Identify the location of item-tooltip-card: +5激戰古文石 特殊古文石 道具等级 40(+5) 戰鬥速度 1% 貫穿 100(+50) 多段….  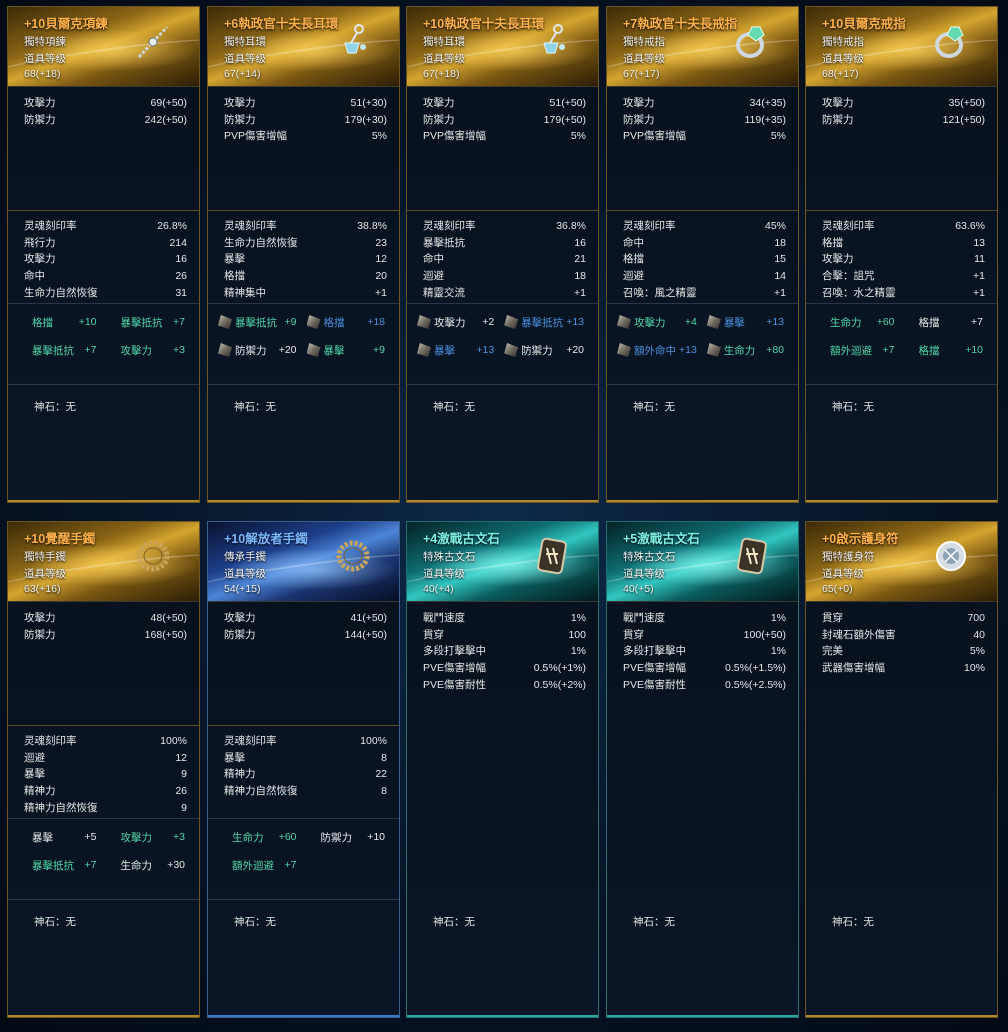
(702, 769).